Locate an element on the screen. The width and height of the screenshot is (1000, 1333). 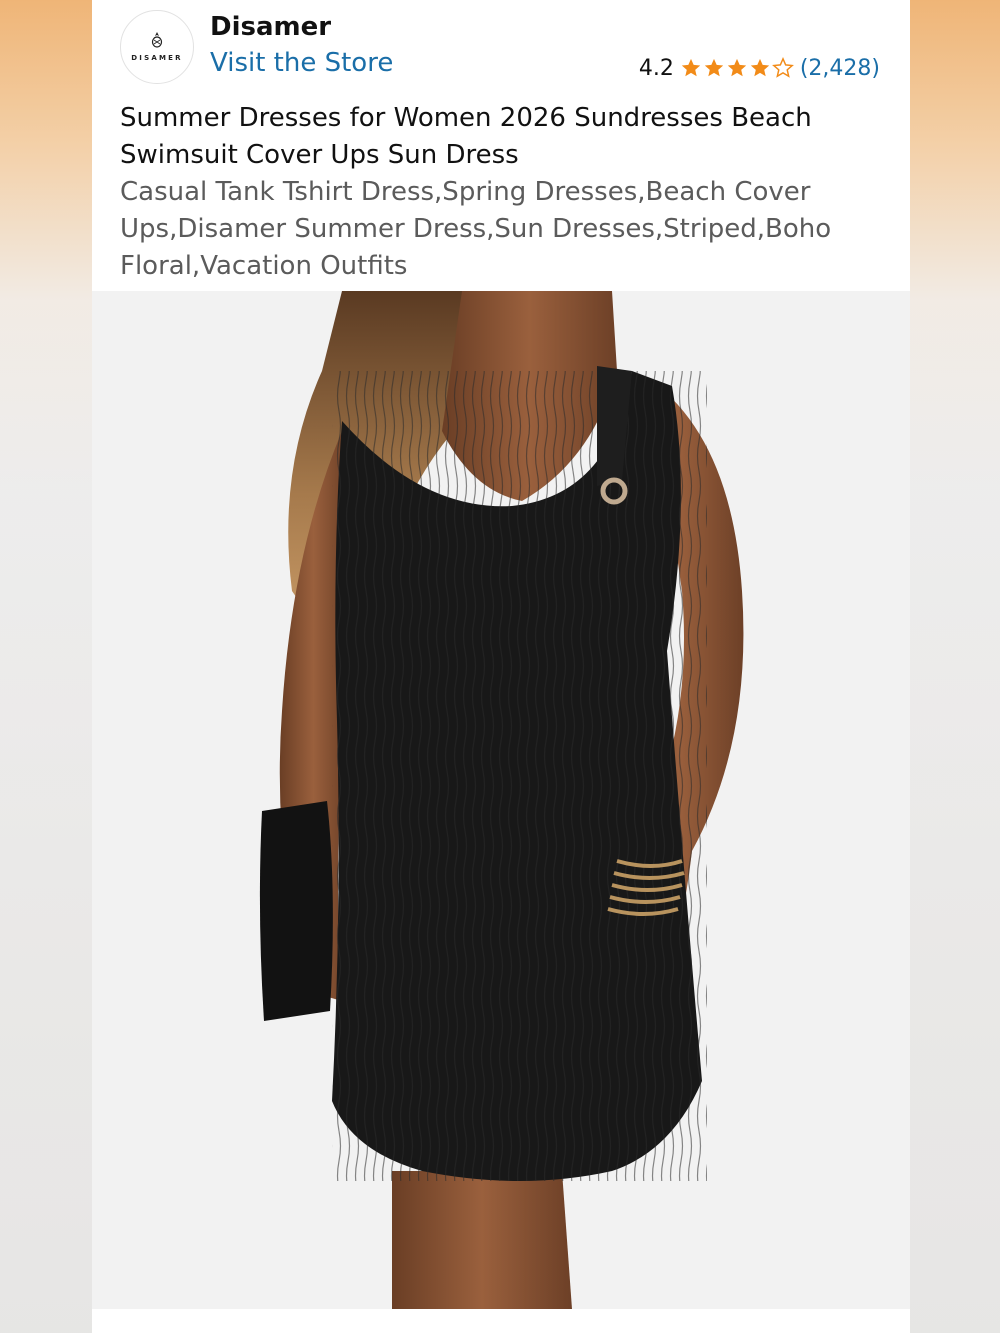
store-logo-text: DISAMER is located at coordinates (157, 58).